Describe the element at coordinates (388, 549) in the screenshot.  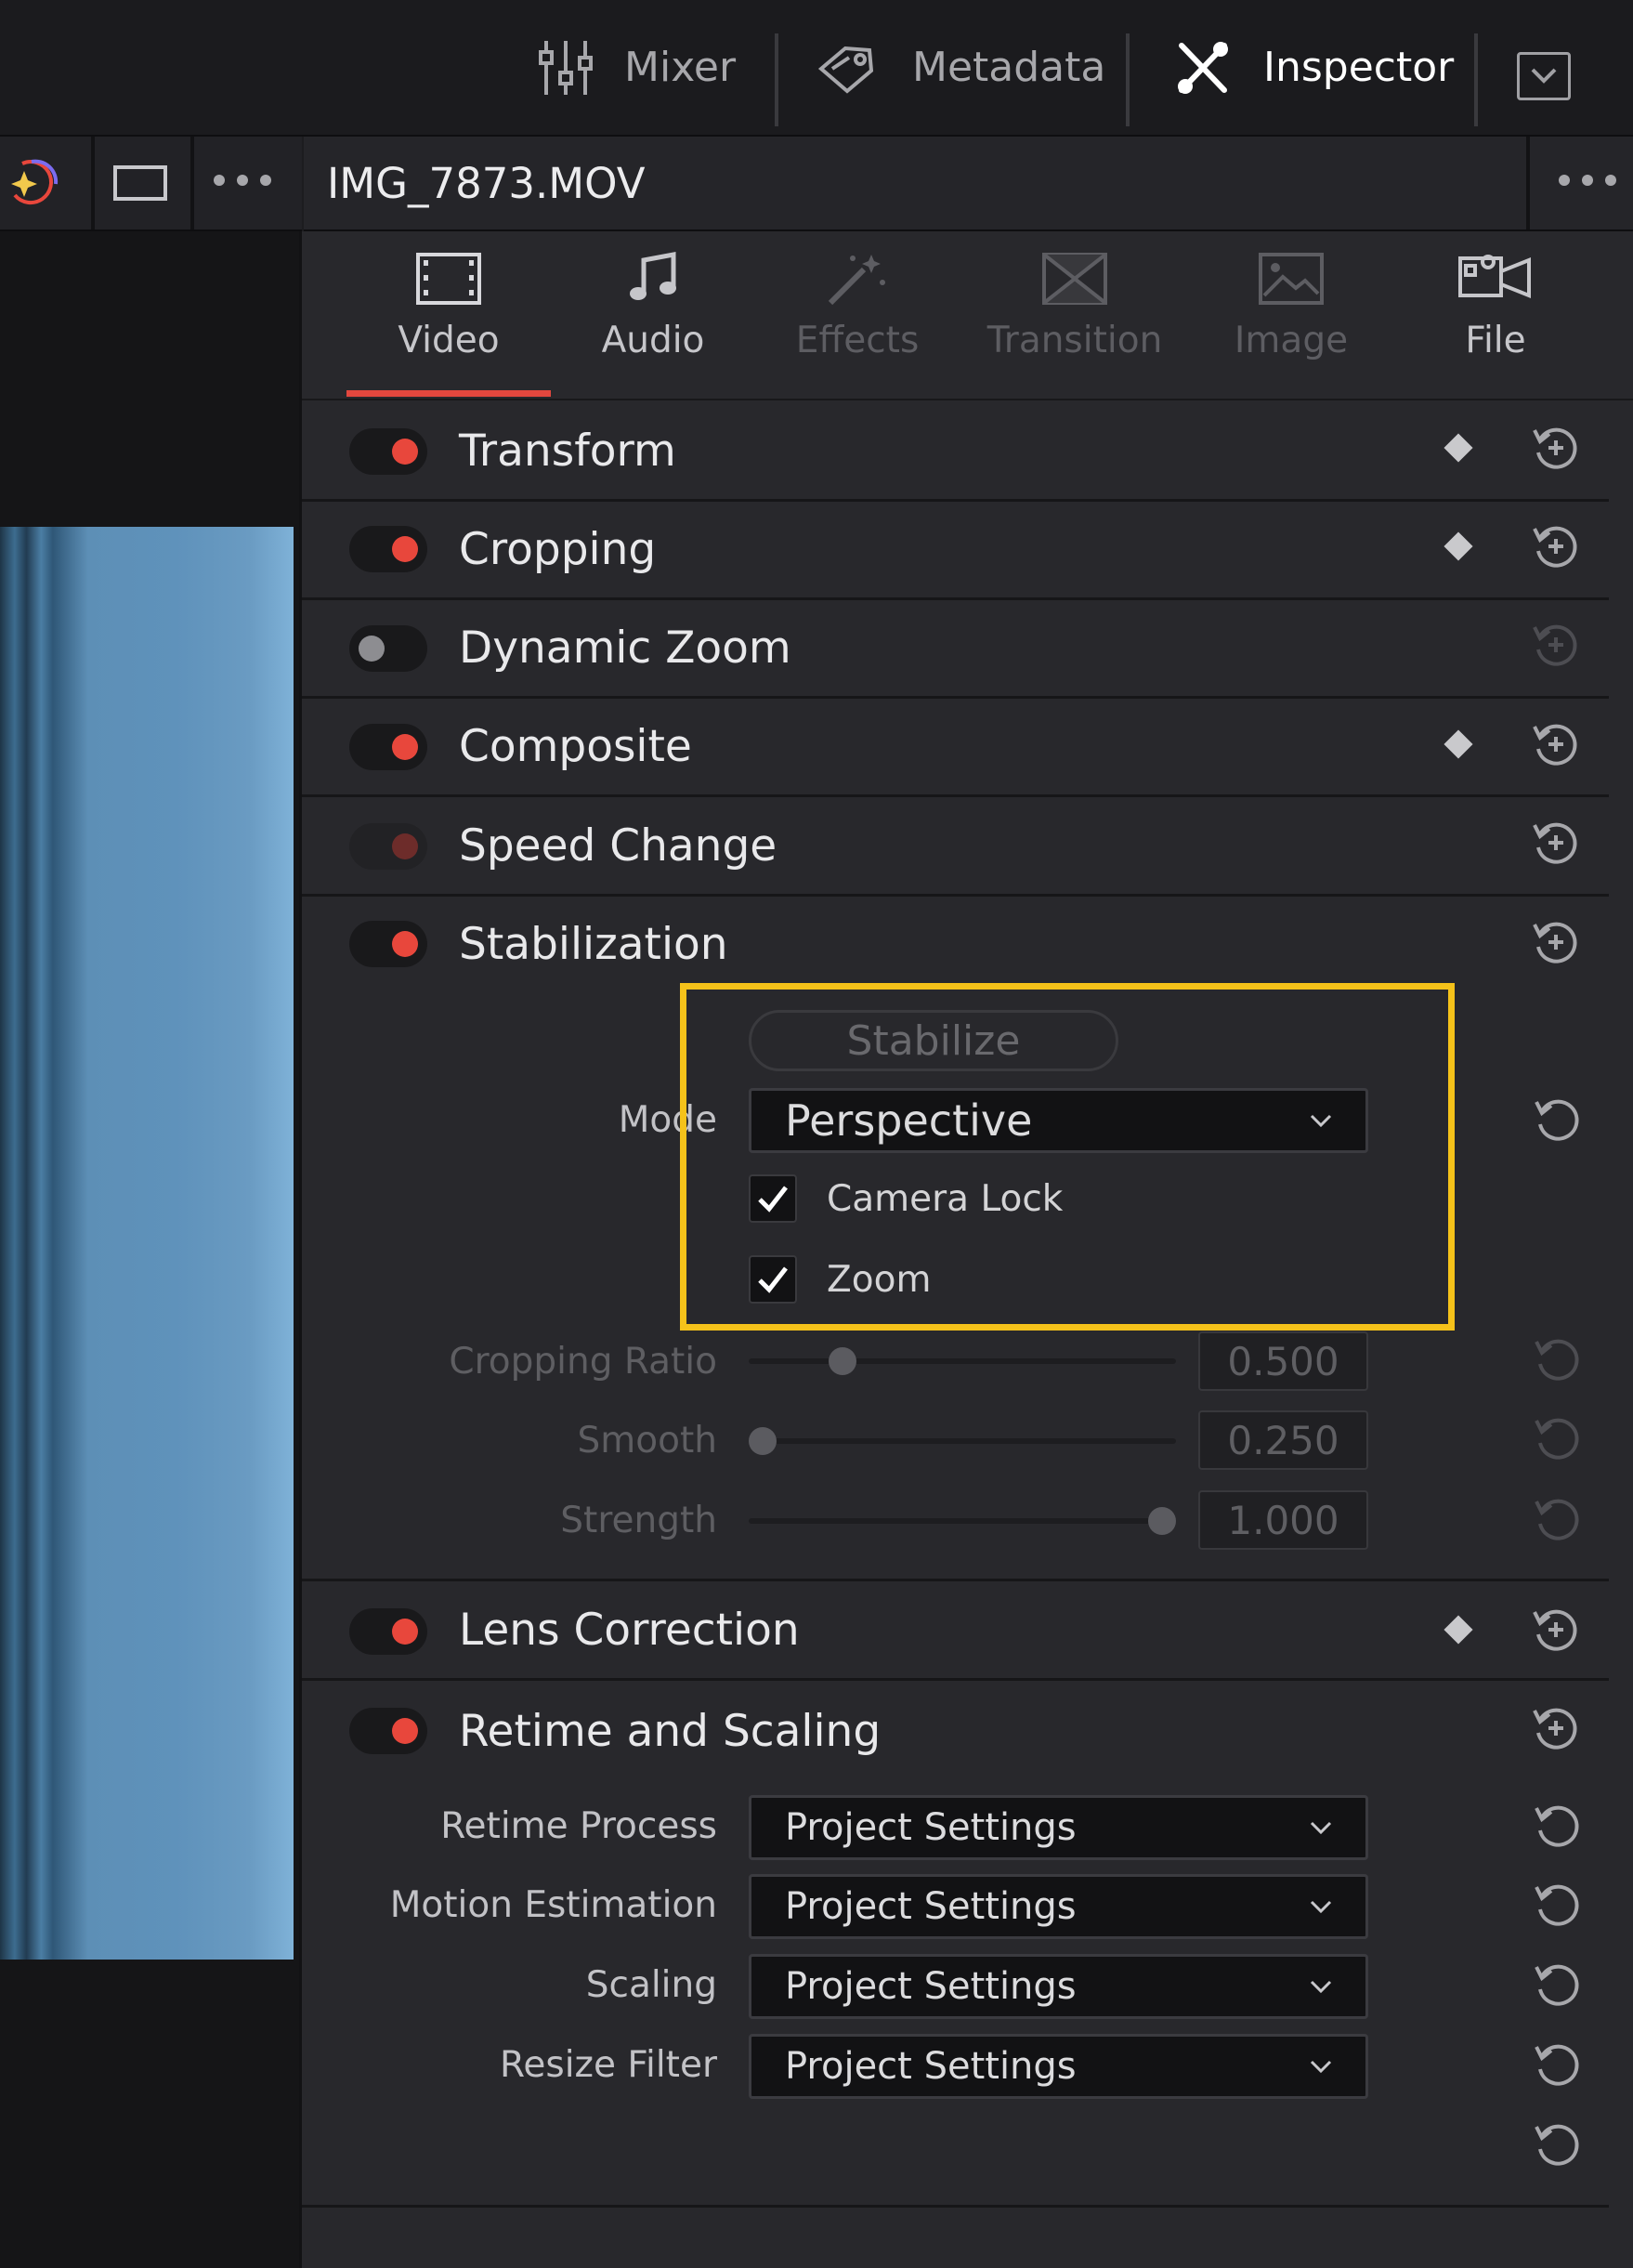
I see `cropping-toggle` at that location.